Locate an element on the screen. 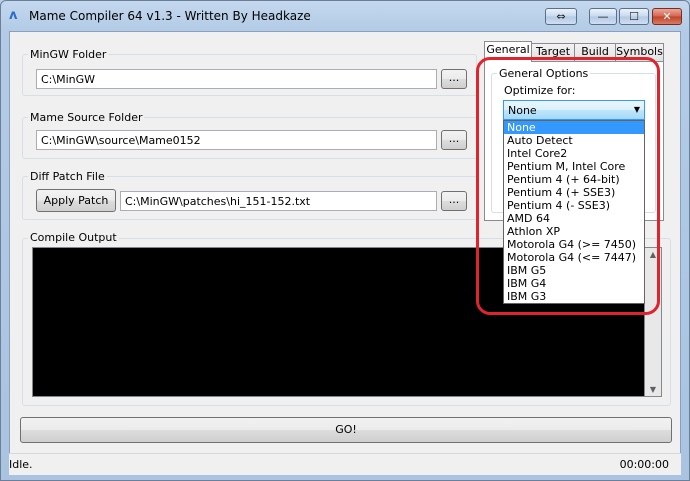  option-motorola-g4-7447: Motorola G4 (<= 7447) is located at coordinates (574, 257).